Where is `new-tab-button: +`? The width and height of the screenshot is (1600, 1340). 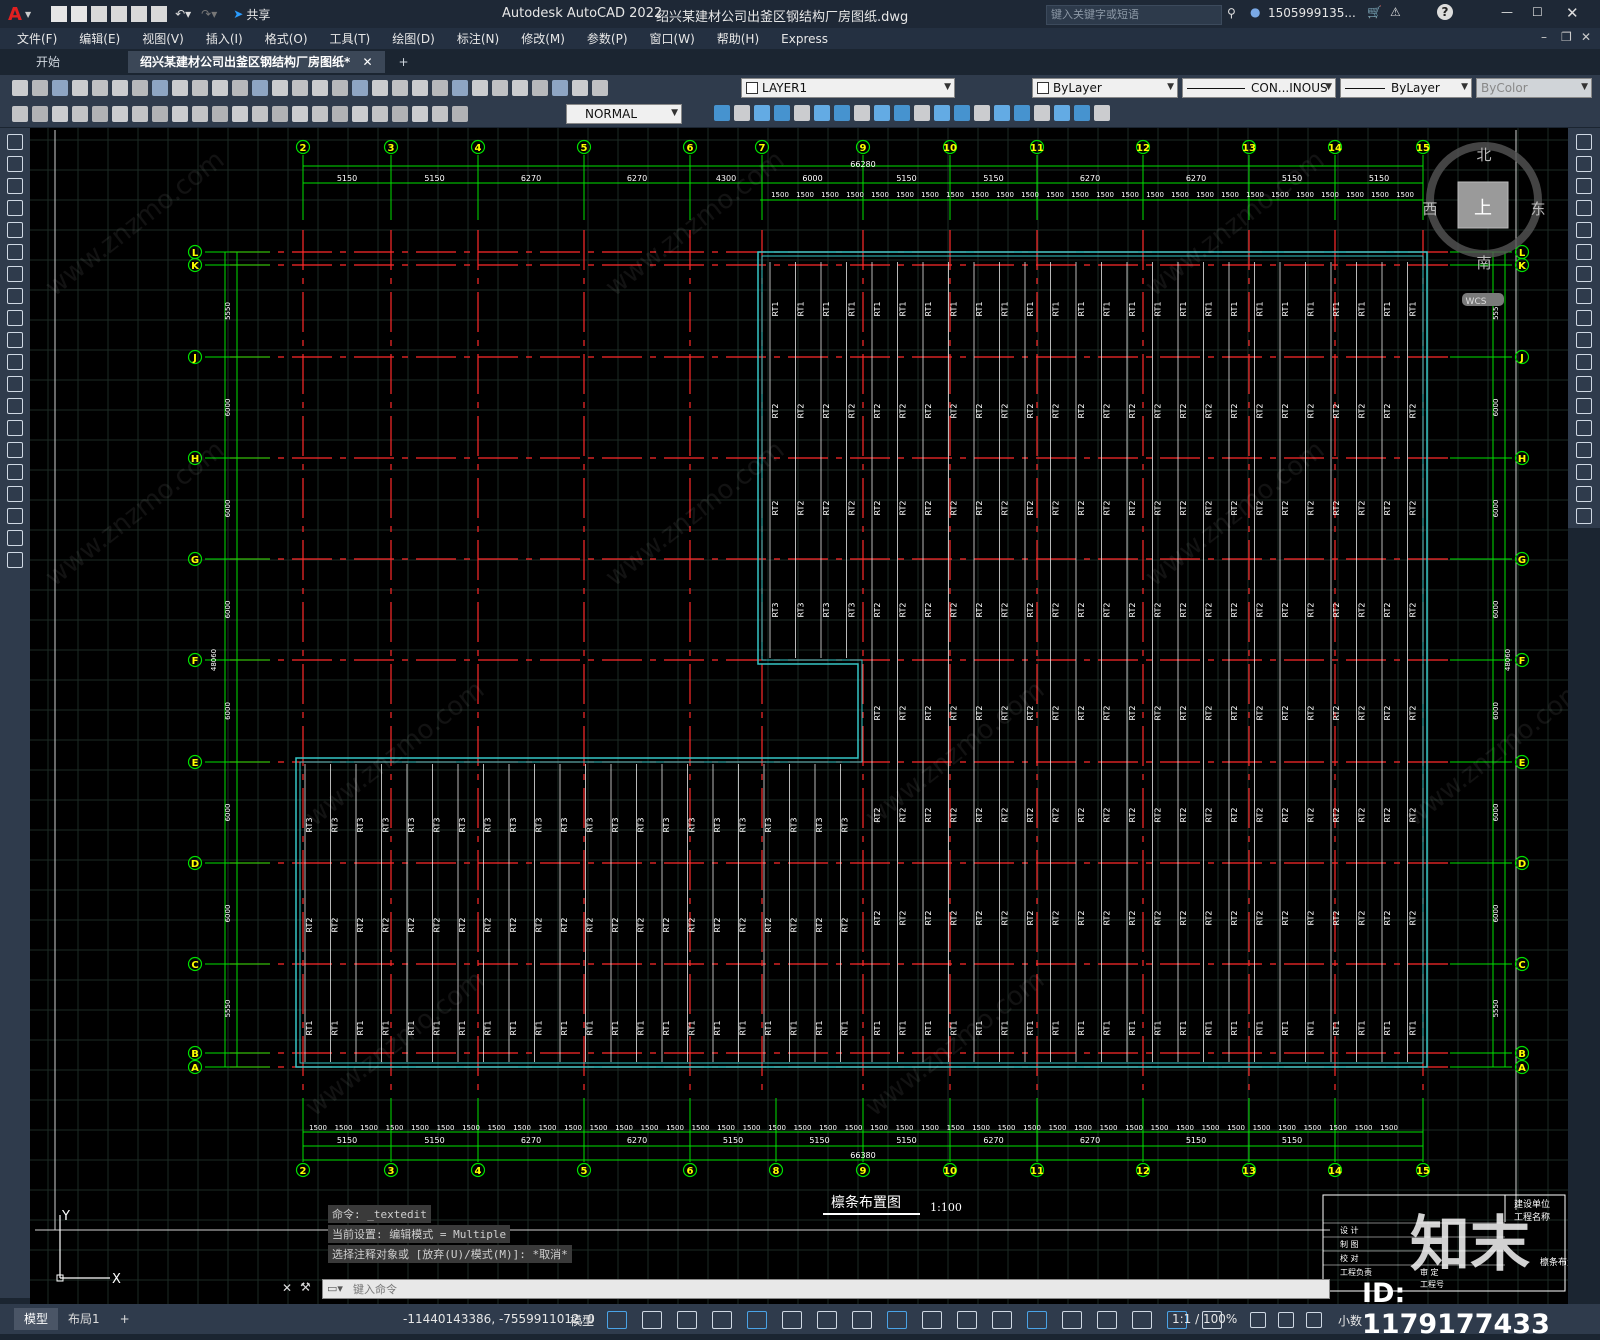
new-tab-button: + is located at coordinates (404, 62).